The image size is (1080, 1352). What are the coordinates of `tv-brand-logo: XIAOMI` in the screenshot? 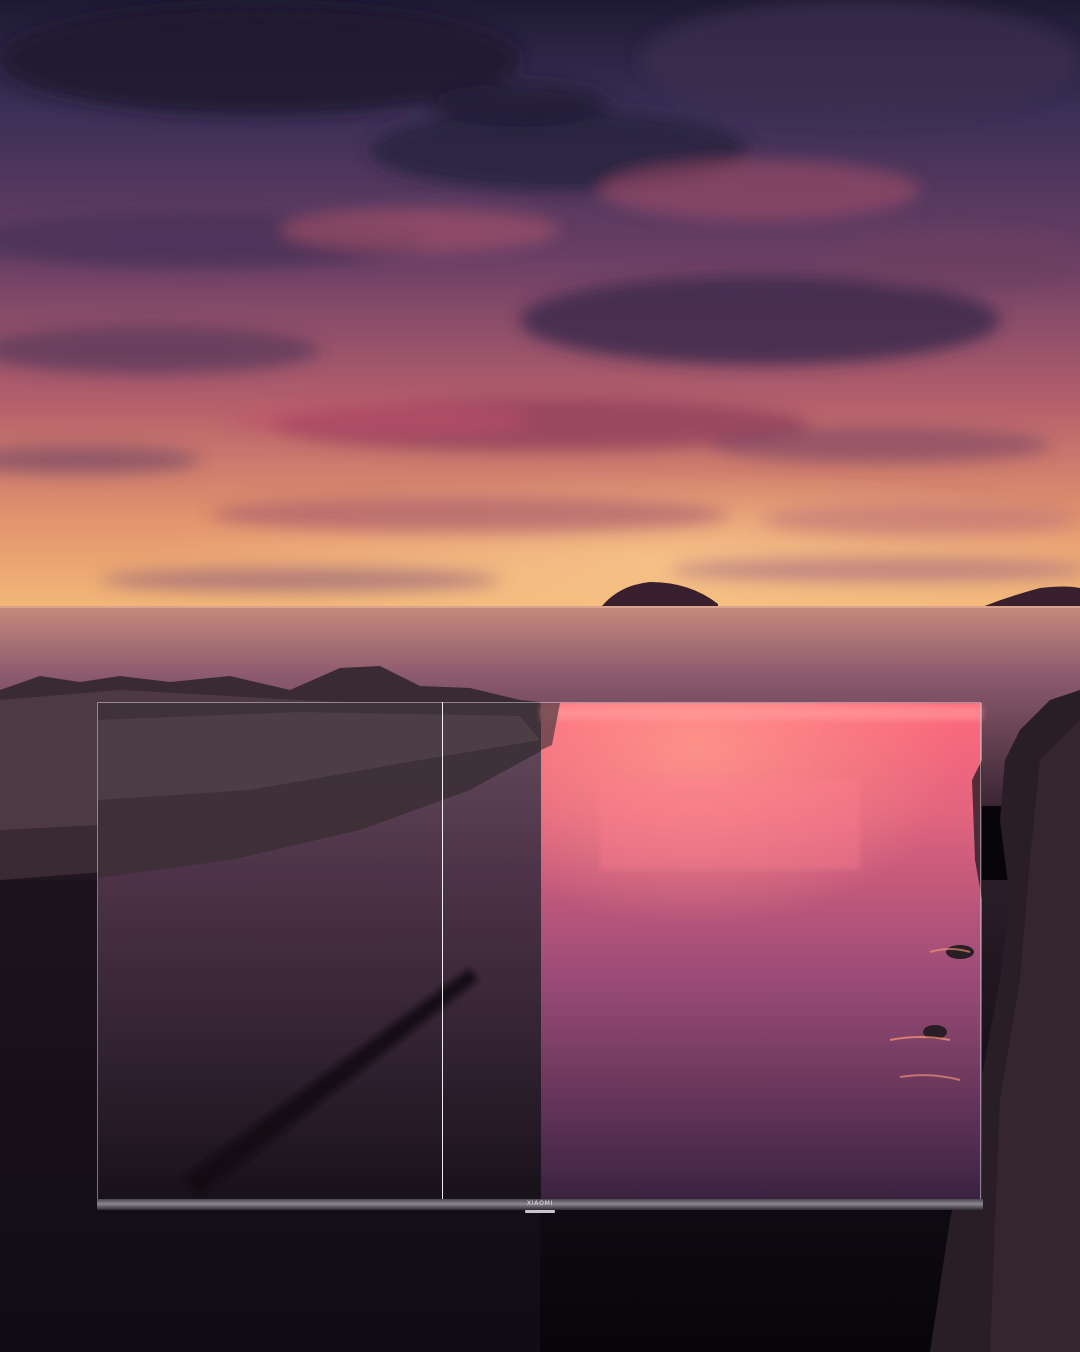 It's located at (540, 1203).